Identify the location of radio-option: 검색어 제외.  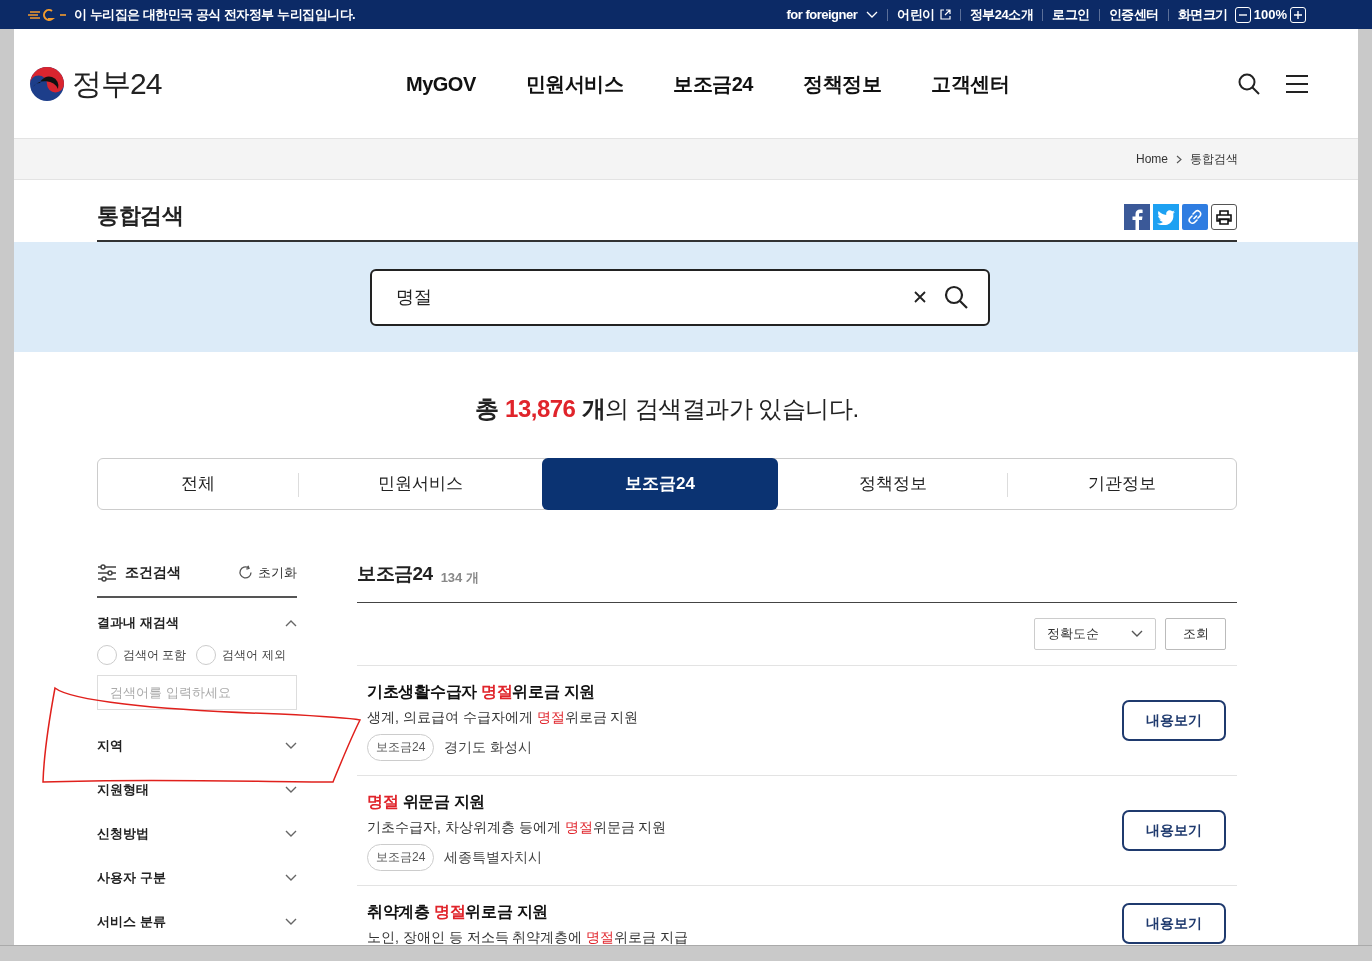
(241, 655).